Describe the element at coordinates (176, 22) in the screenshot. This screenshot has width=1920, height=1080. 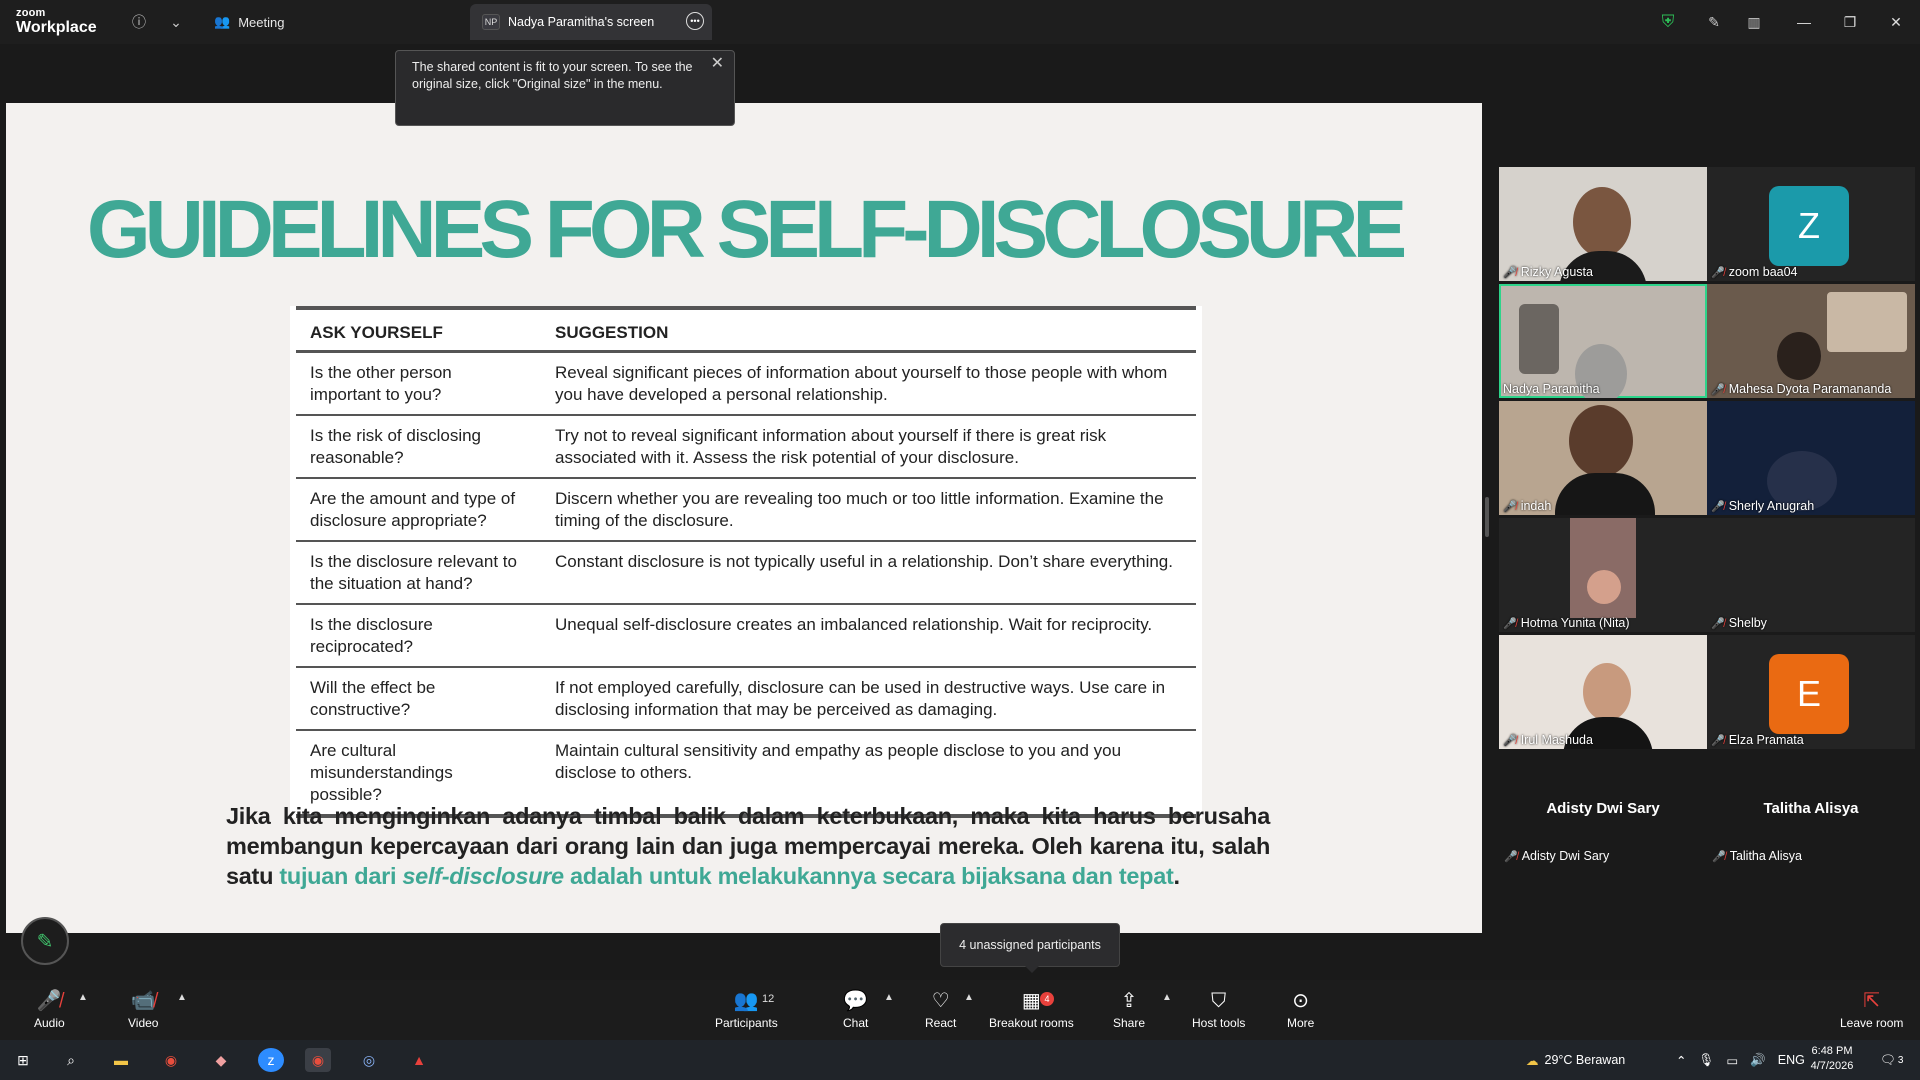
I see `chevron-down-icon: ⌄` at that location.